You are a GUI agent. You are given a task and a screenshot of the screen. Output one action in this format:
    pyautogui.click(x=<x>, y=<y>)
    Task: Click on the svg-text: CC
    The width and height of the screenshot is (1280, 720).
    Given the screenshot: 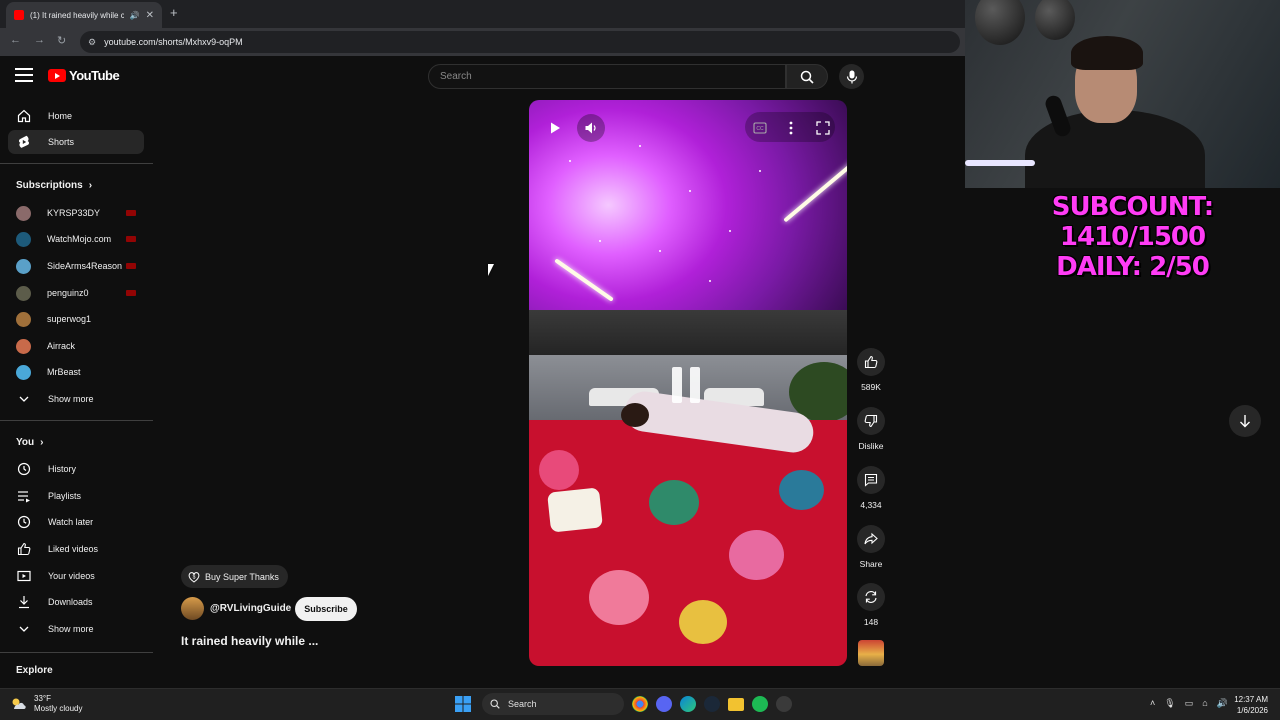 What is the action you would take?
    pyautogui.click(x=760, y=129)
    